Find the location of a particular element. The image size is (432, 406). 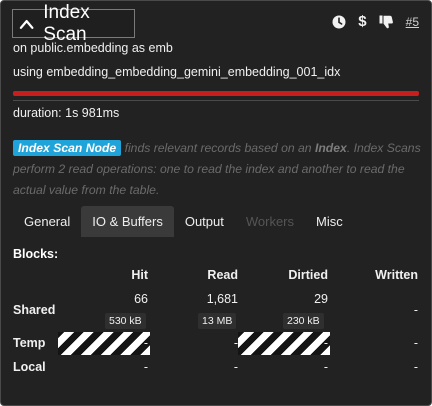

node-type-badge: Index Scan Node is located at coordinates (67, 148).